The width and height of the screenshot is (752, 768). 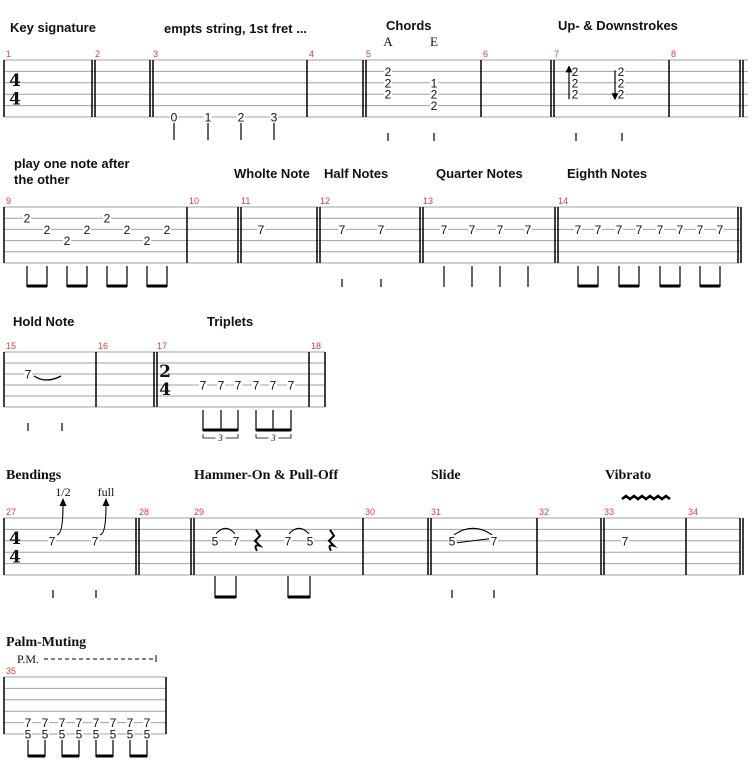 What do you see at coordinates (272, 173) in the screenshot?
I see `section-heading: Wholte Note` at bounding box center [272, 173].